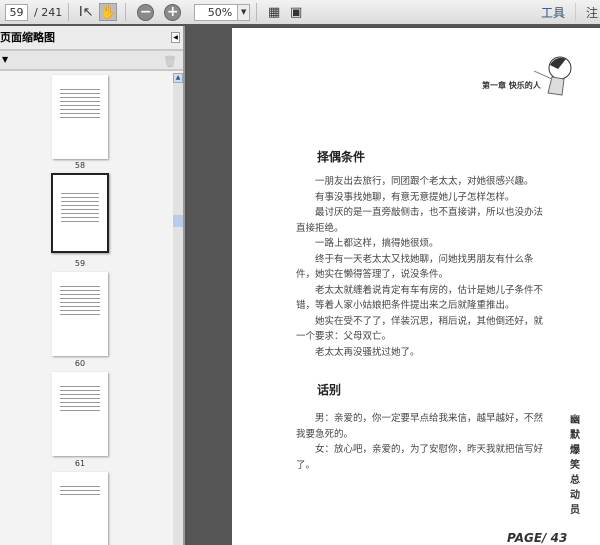 This screenshot has height=545, width=600. I want to click on paragraph: 最讨厌的是一直旁敲侧击，也不直接讲，所以也没办法直接拒绝。, so click(420, 220).